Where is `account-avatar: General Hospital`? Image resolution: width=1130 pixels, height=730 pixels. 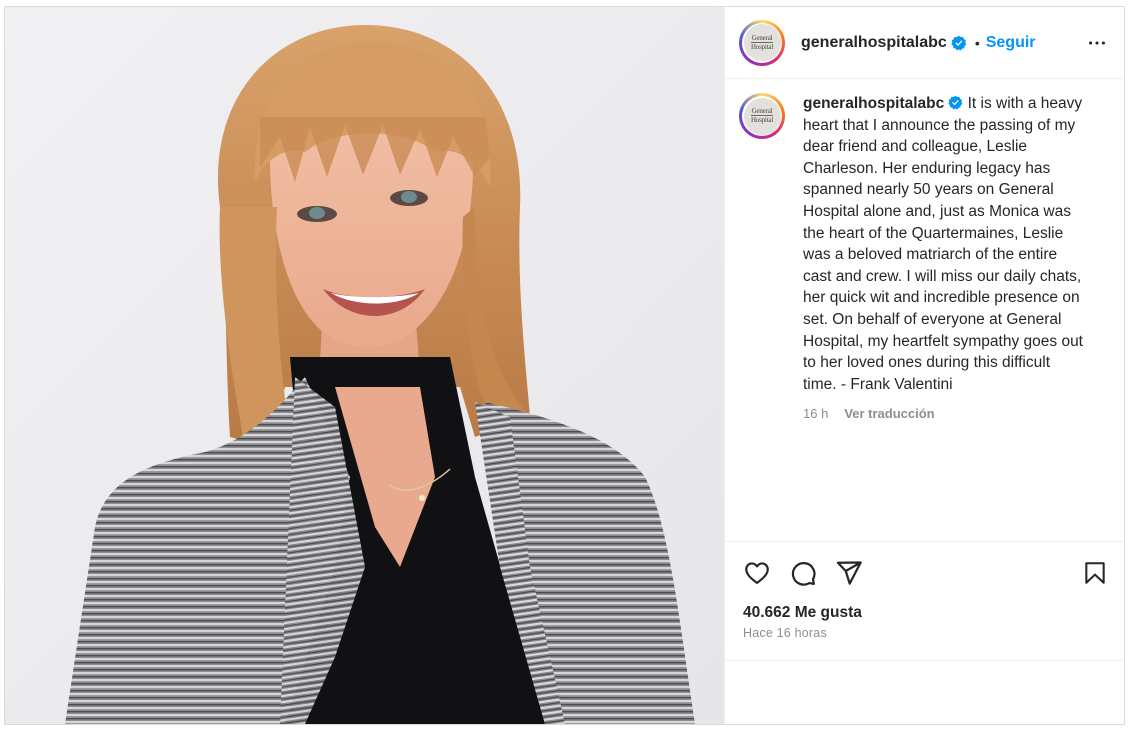
account-avatar: General Hospital is located at coordinates (762, 42).